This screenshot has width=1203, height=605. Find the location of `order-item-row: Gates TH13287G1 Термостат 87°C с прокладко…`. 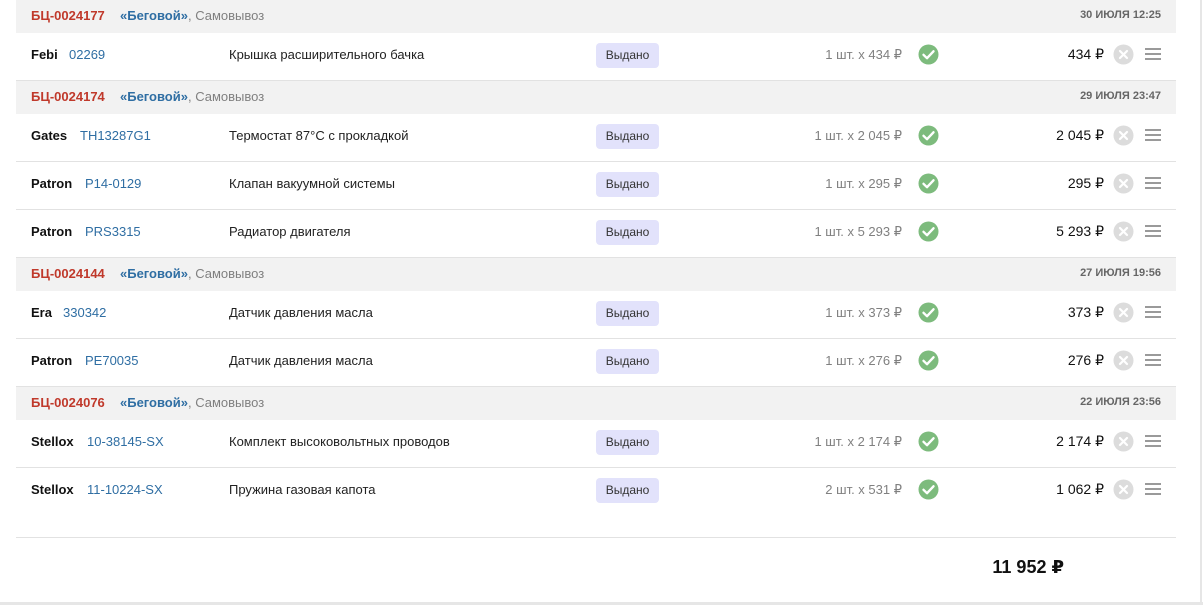

order-item-row: Gates TH13287G1 Термостат 87°C с прокладко… is located at coordinates (596, 138).